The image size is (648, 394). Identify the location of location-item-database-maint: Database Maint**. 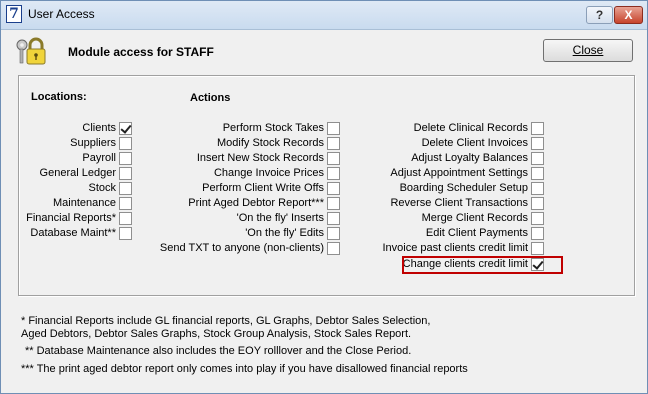
(78, 233).